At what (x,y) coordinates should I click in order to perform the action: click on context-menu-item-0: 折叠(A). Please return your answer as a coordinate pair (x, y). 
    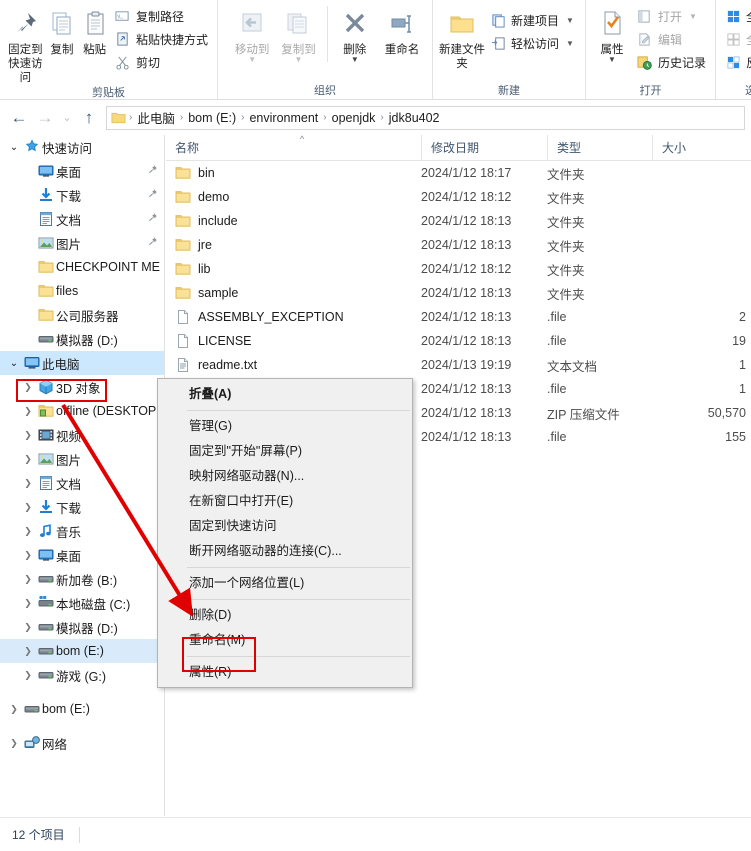
    Looking at the image, I should click on (285, 394).